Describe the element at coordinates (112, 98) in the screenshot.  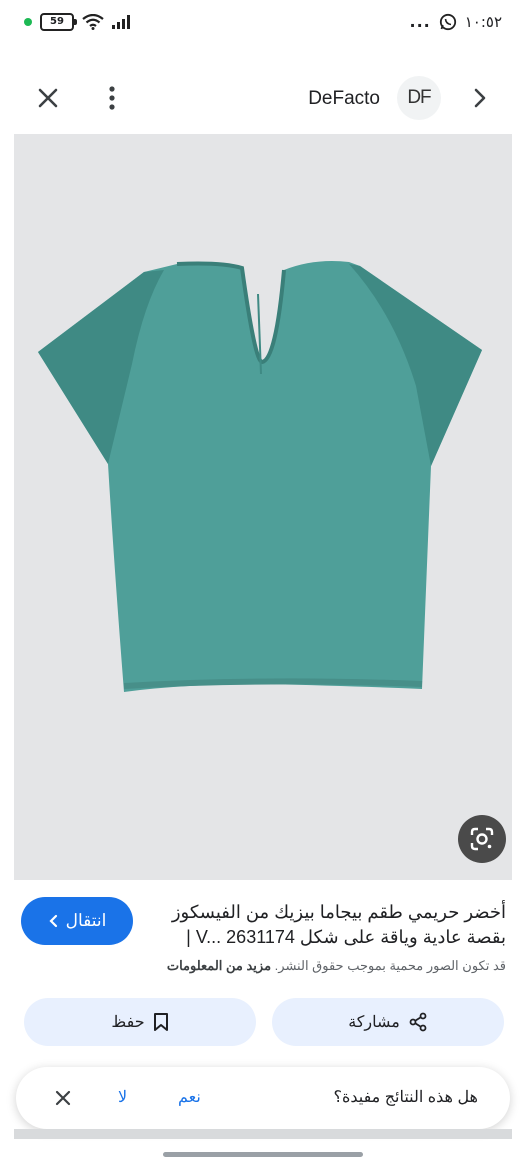
I see `more-vert-icon` at that location.